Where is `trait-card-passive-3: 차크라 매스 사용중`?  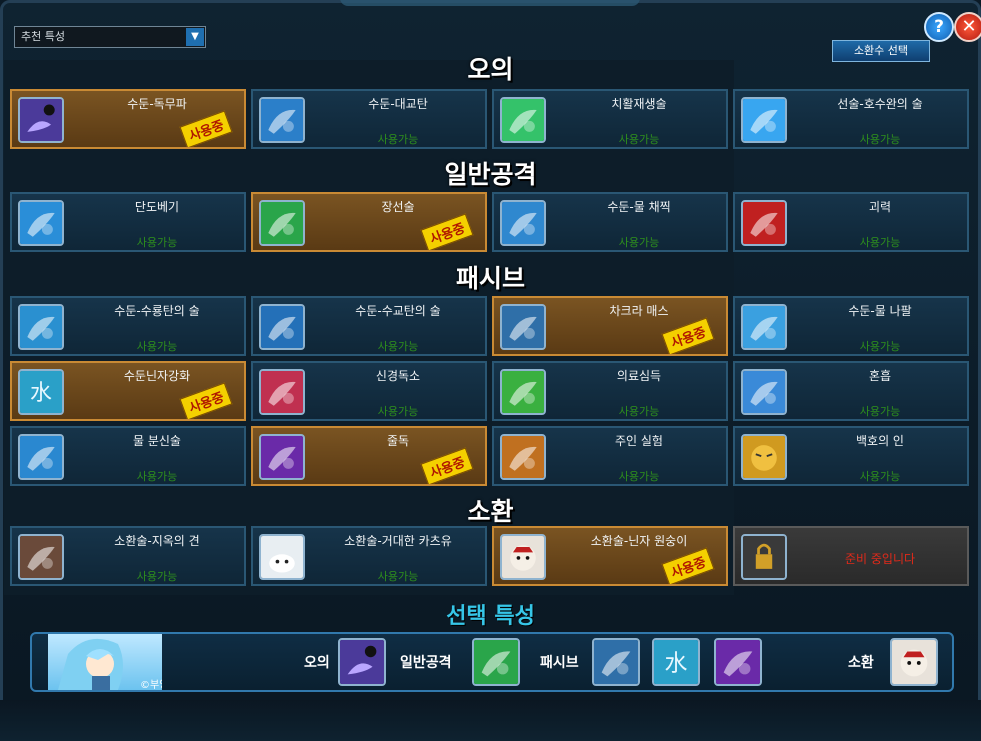
trait-card-passive-3: 차크라 매스 사용중 is located at coordinates (610, 326).